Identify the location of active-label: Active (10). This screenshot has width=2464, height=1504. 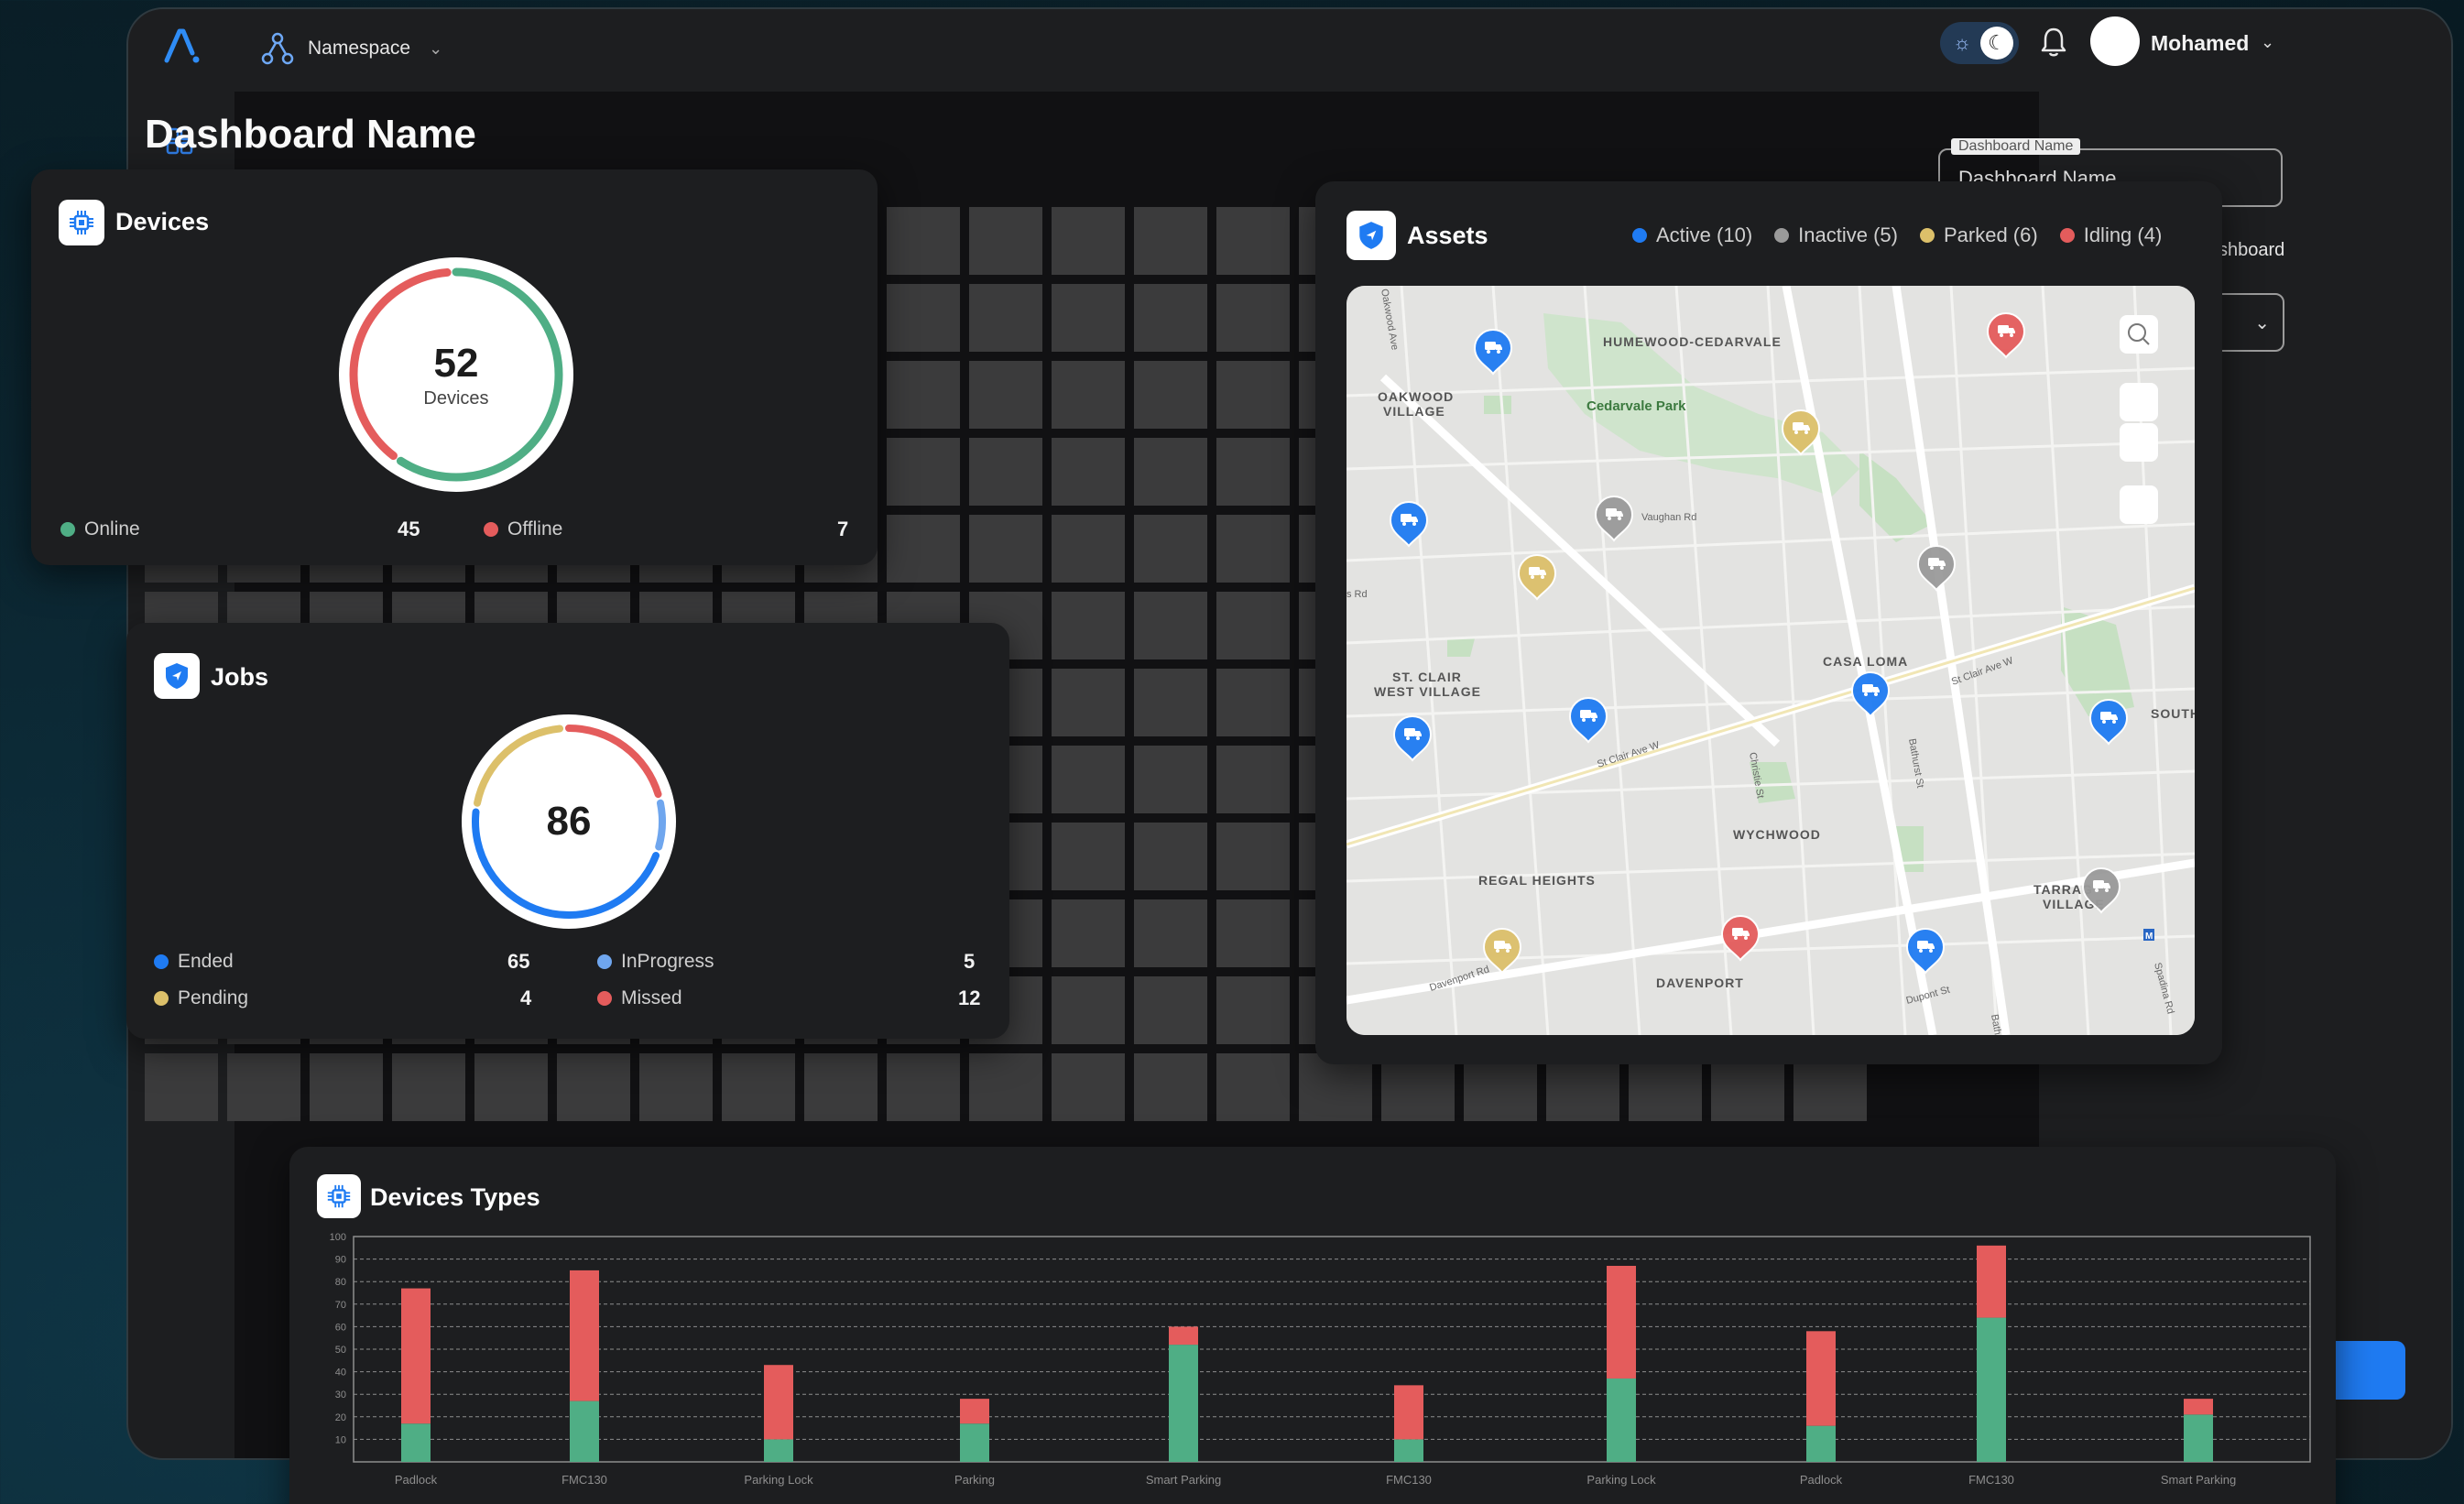
(1704, 235).